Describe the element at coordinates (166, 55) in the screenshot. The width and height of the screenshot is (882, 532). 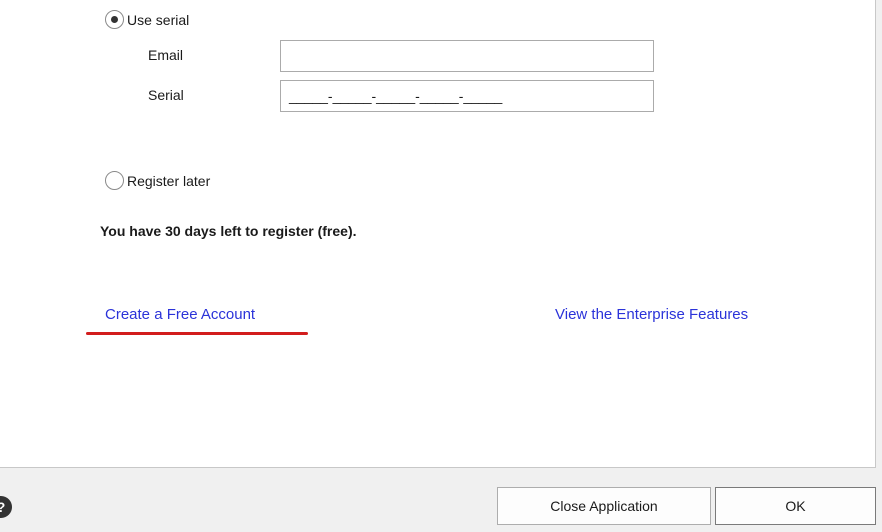
I see `email-label: Email` at that location.